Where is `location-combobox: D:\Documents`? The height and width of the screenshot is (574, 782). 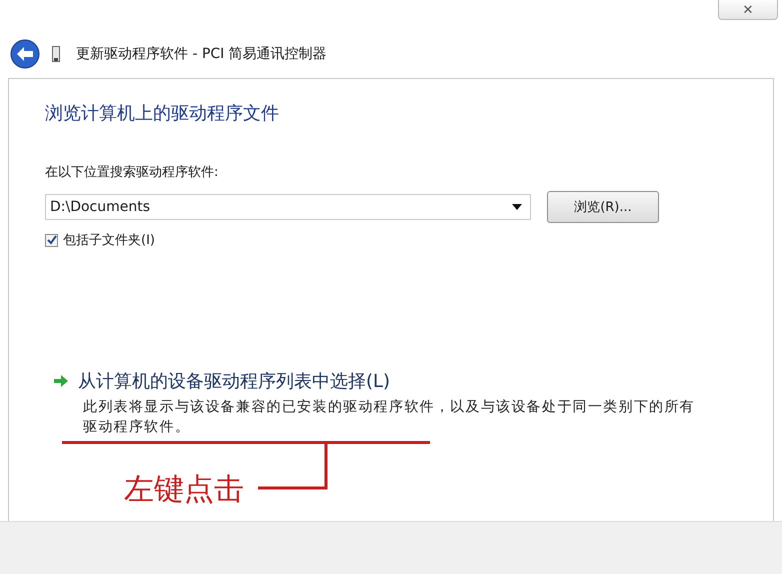 location-combobox: D:\Documents is located at coordinates (288, 207).